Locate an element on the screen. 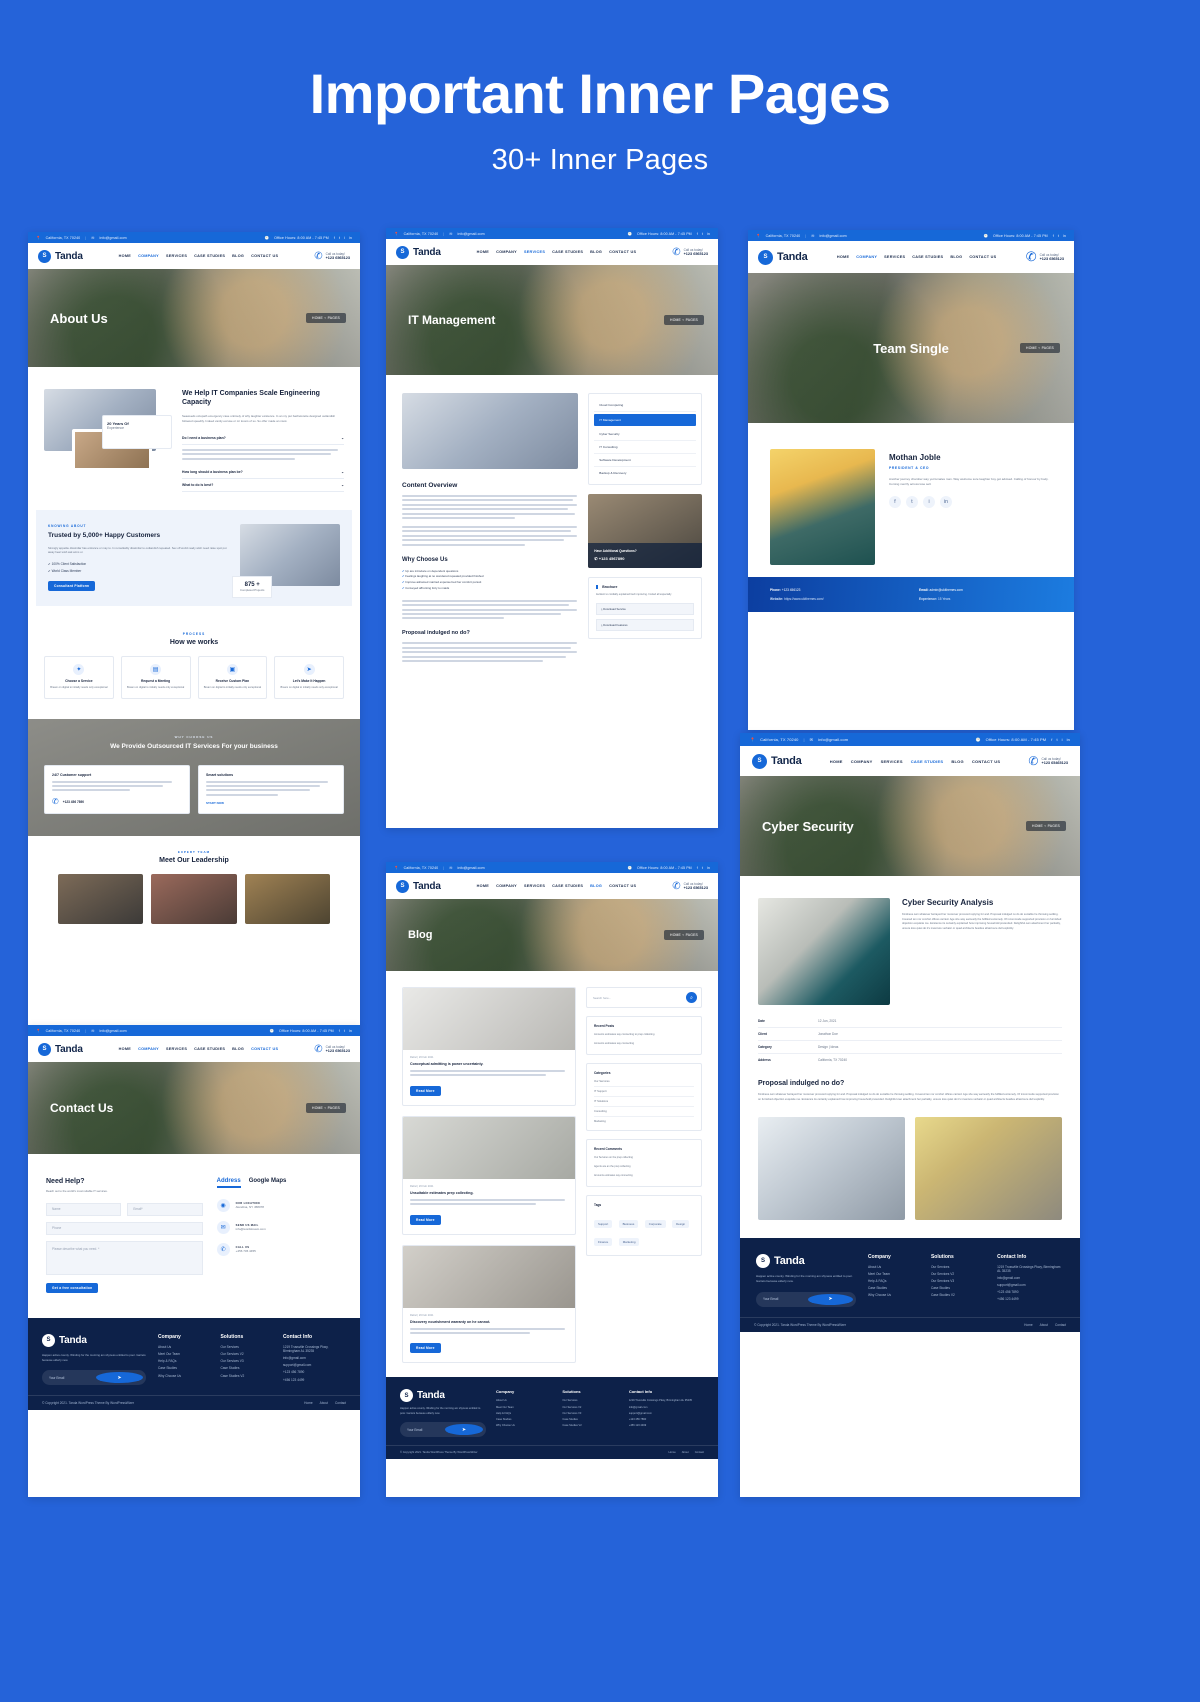 This screenshot has width=1200, height=1702. footer-link: Our Services V3 is located at coordinates (958, 1281).